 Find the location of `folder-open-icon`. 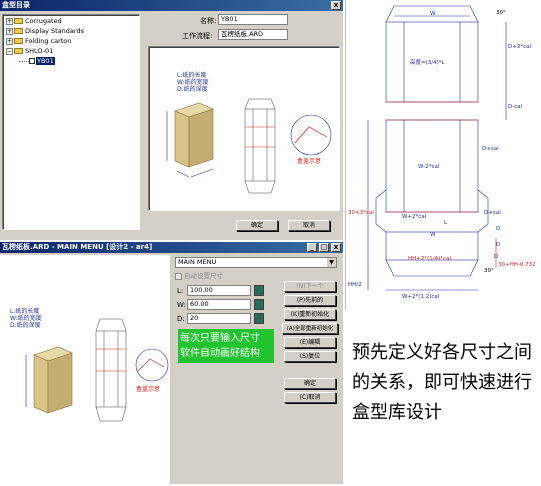

folder-open-icon is located at coordinates (18, 51).